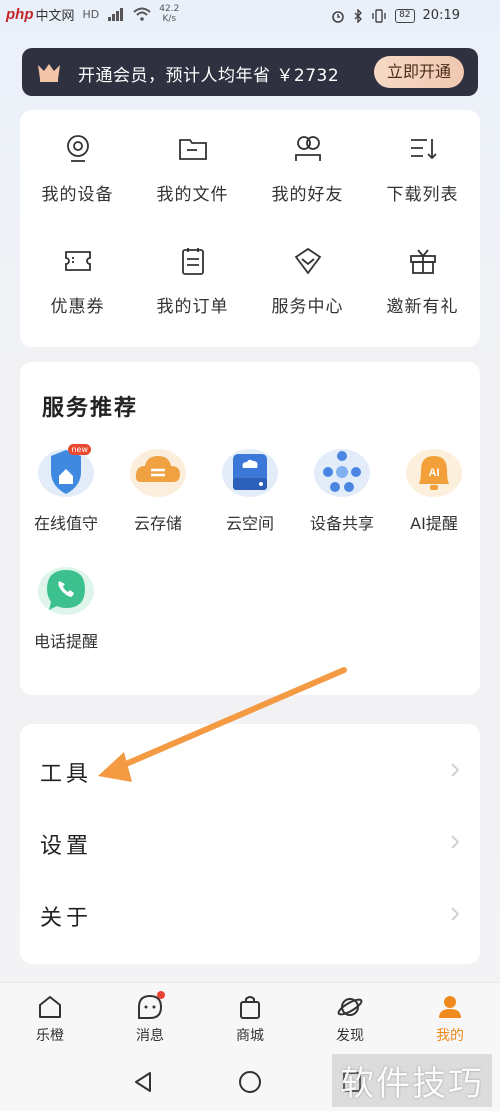  I want to click on grid-item-download-list: 下载列表, so click(422, 166).